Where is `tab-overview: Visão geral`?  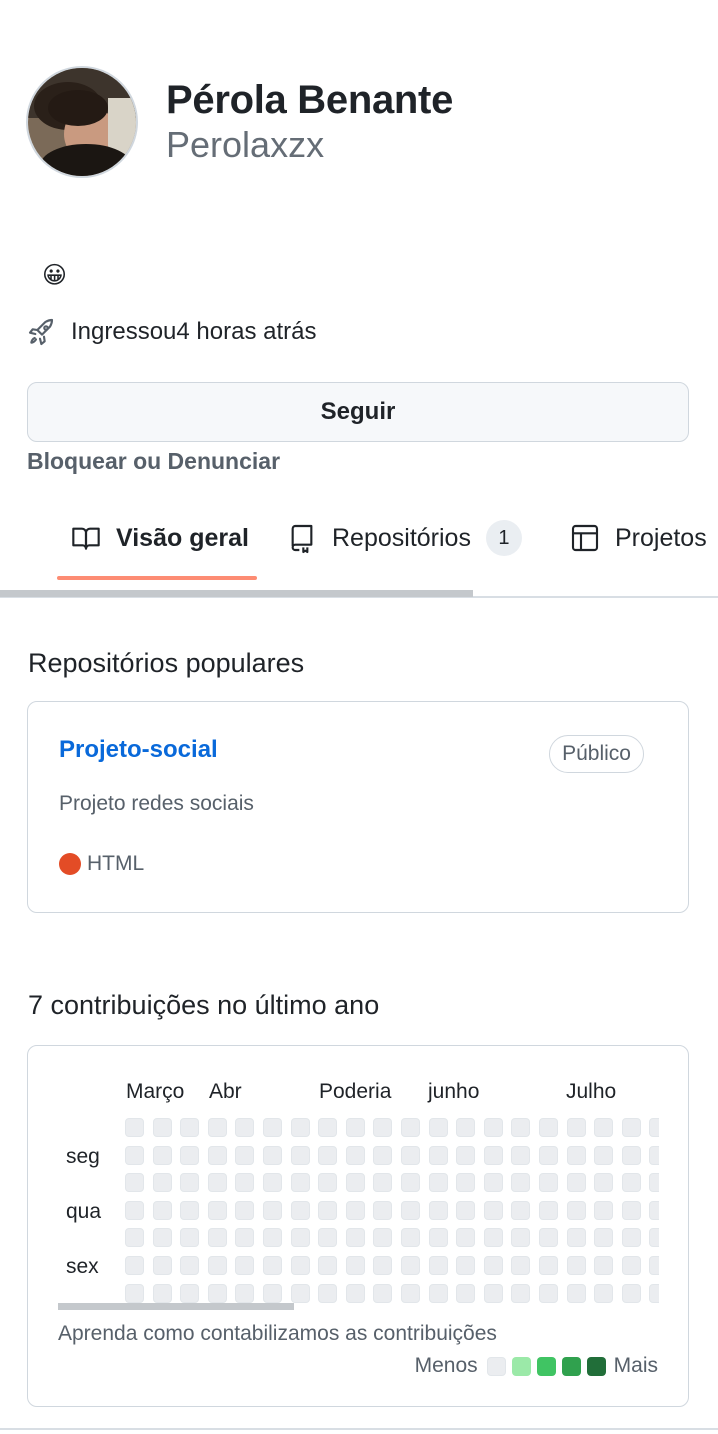 tab-overview: Visão geral is located at coordinates (159, 538).